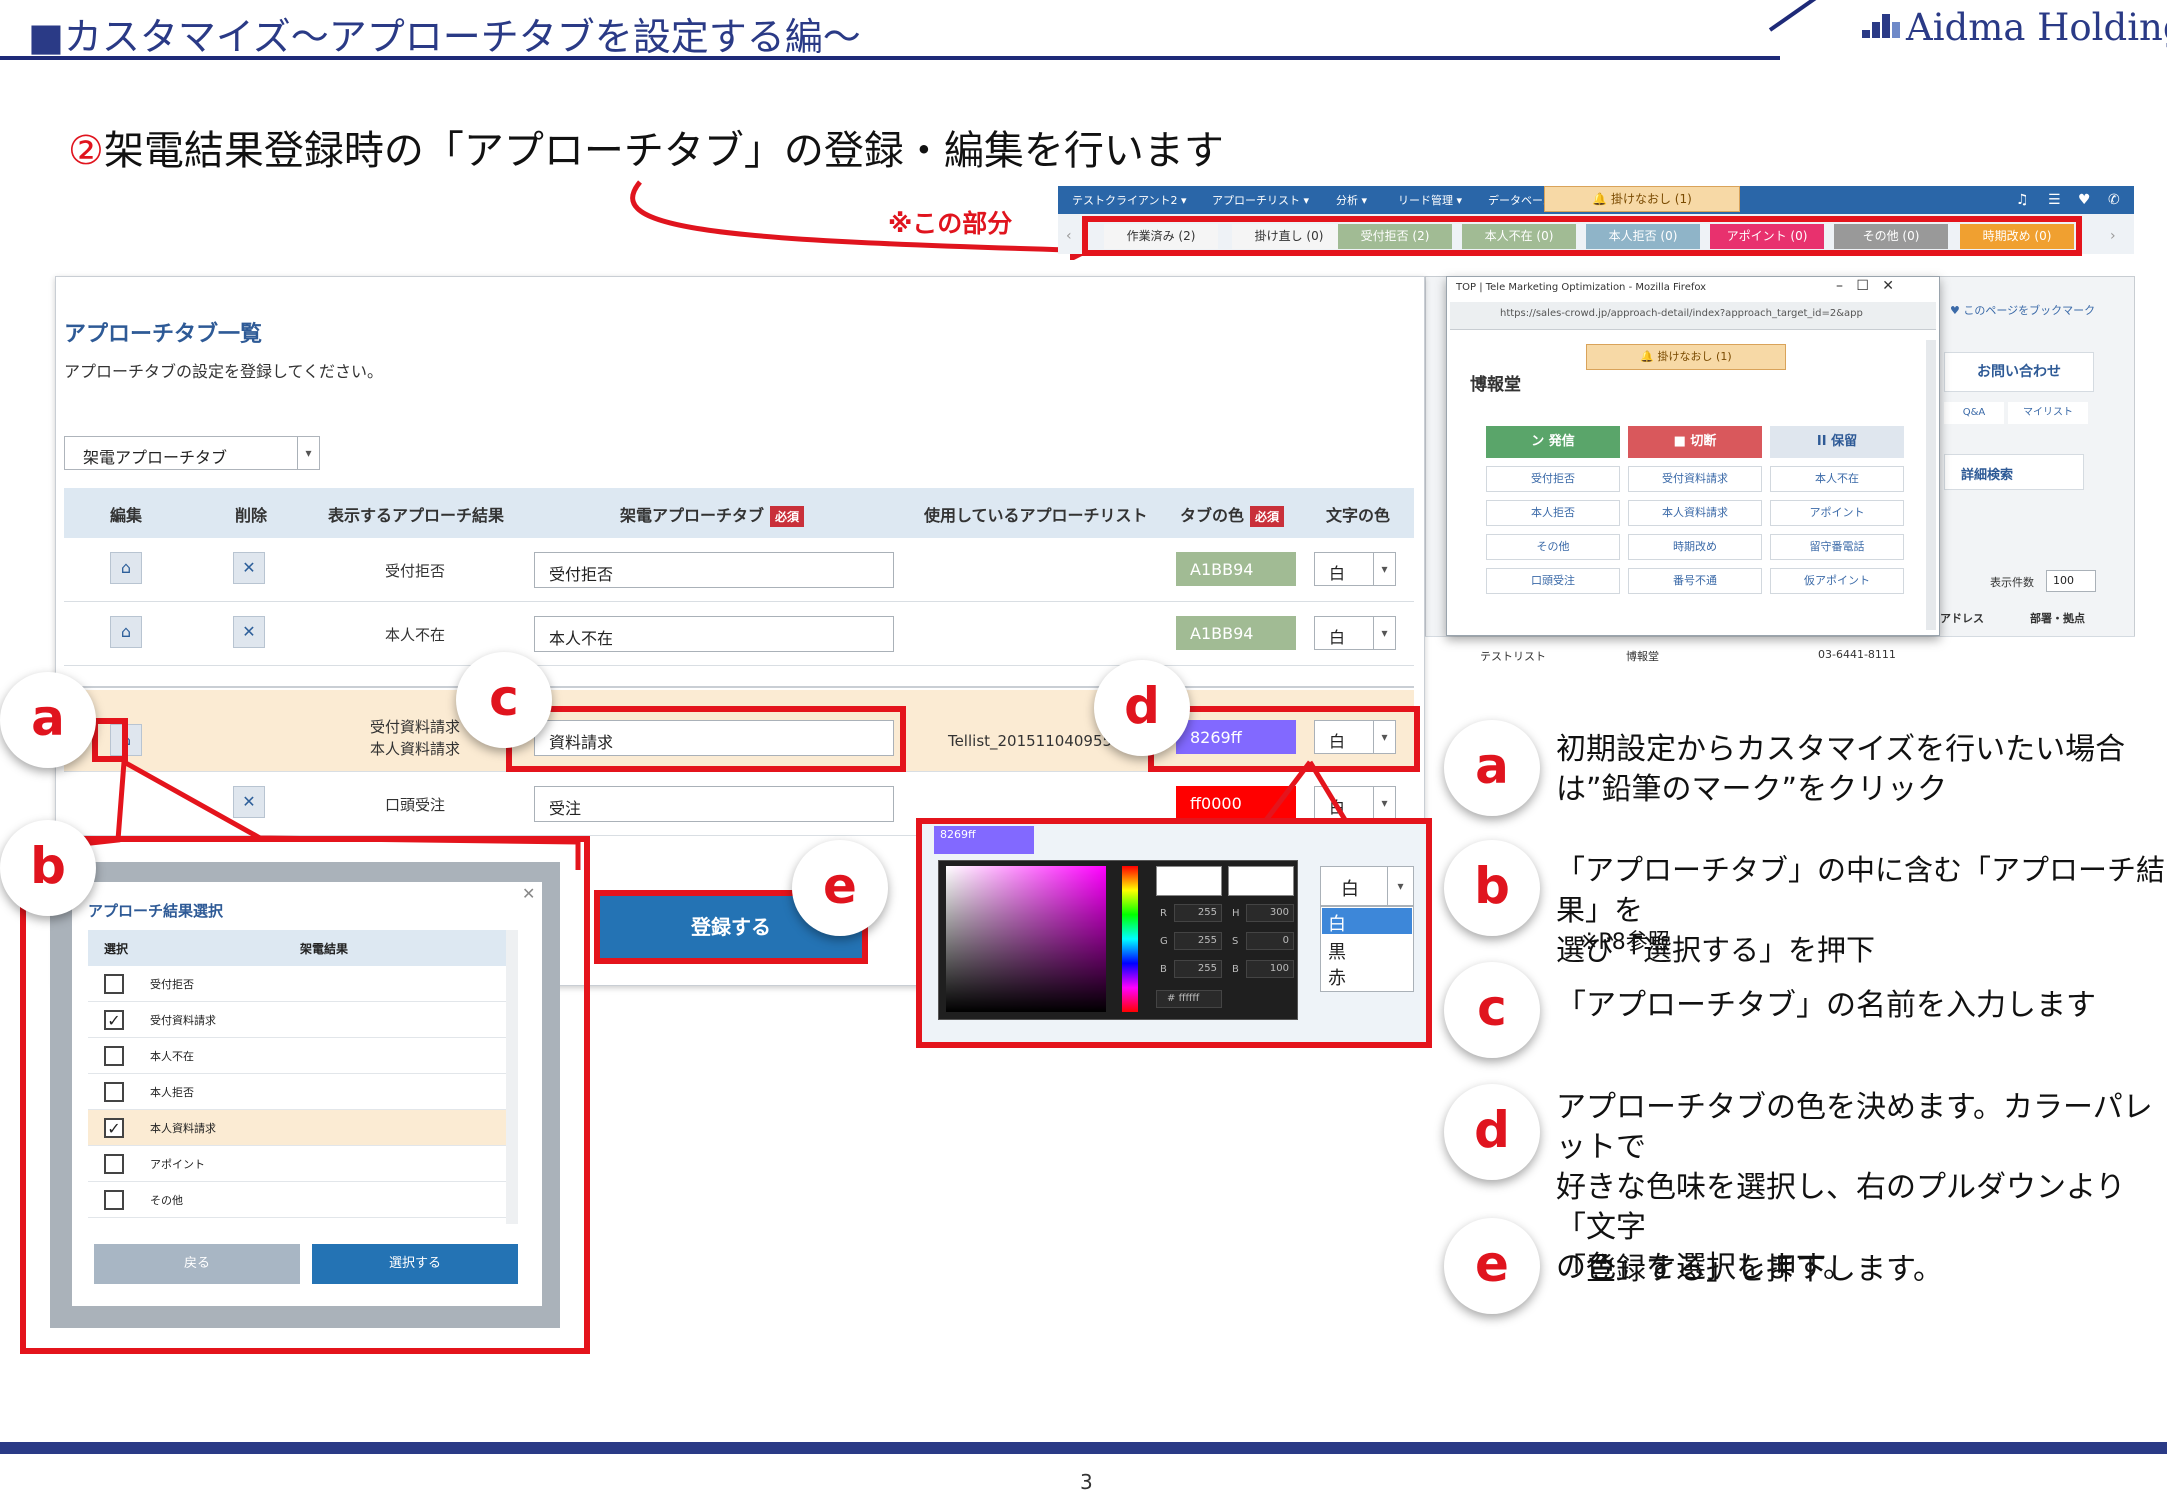 This screenshot has width=2167, height=1500. Describe the element at coordinates (861, 220) in the screenshot. I see `callout-arrow` at that location.